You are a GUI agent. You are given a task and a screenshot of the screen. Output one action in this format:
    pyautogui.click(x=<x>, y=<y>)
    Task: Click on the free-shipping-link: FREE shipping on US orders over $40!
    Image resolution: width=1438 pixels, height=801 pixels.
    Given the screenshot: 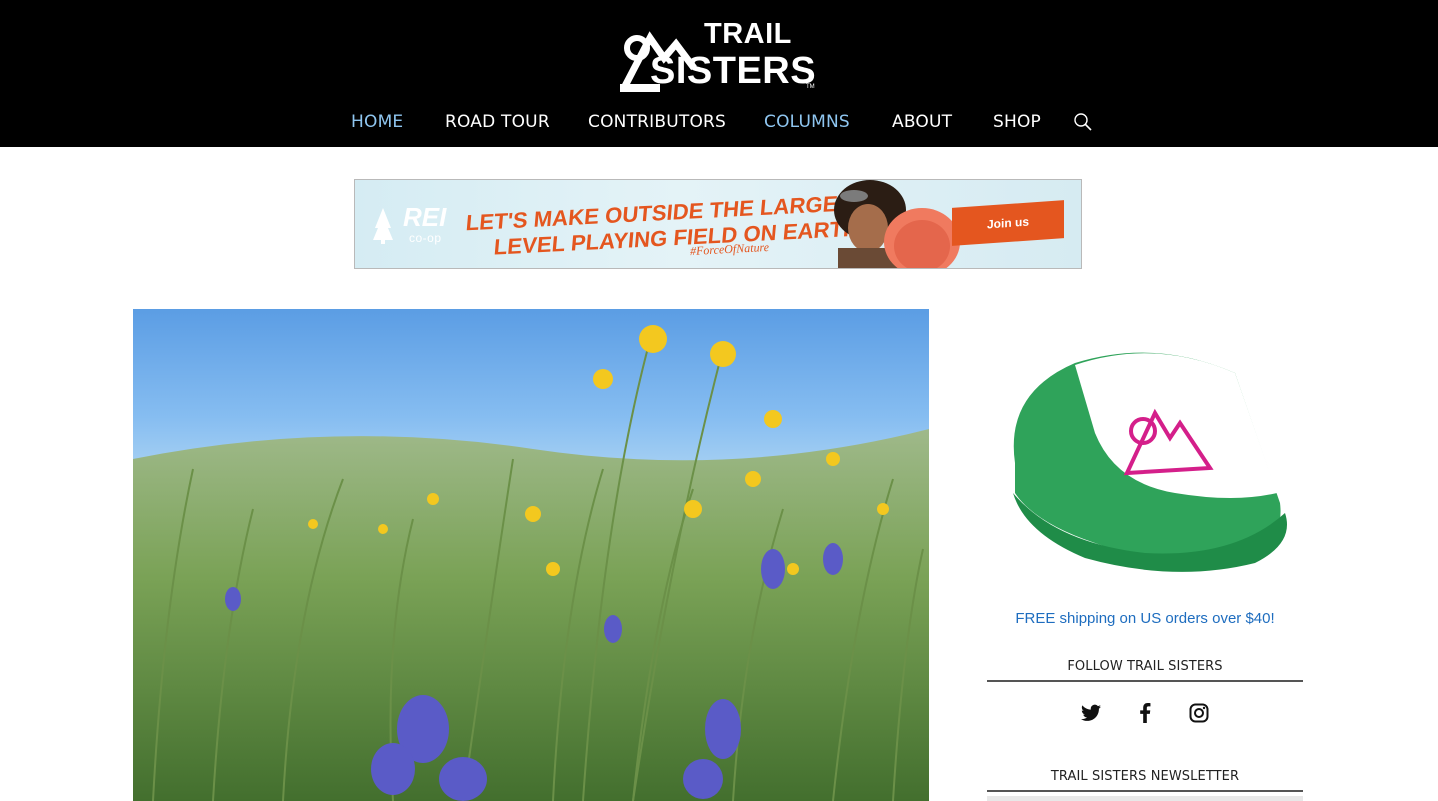 What is the action you would take?
    pyautogui.click(x=1145, y=618)
    